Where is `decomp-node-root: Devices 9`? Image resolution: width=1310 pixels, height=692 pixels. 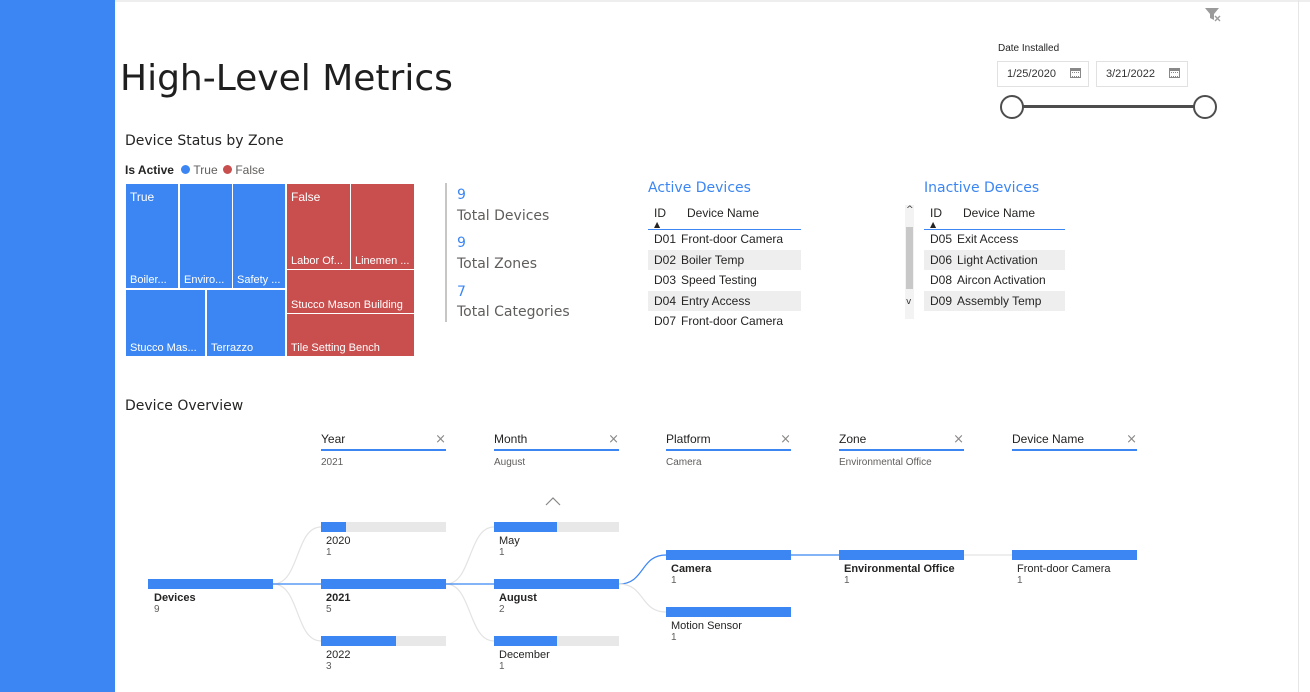
decomp-node-root: Devices 9 is located at coordinates (210, 597).